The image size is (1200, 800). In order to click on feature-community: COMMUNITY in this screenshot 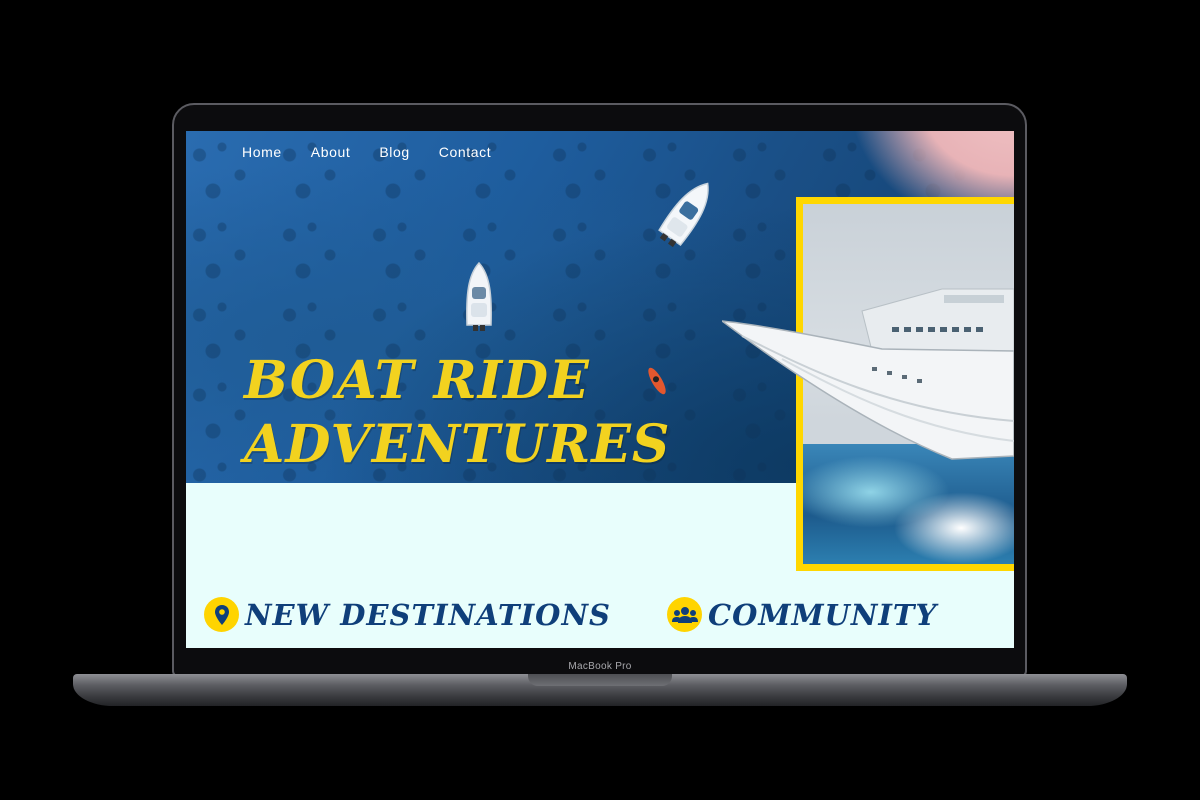, I will do `click(802, 614)`.